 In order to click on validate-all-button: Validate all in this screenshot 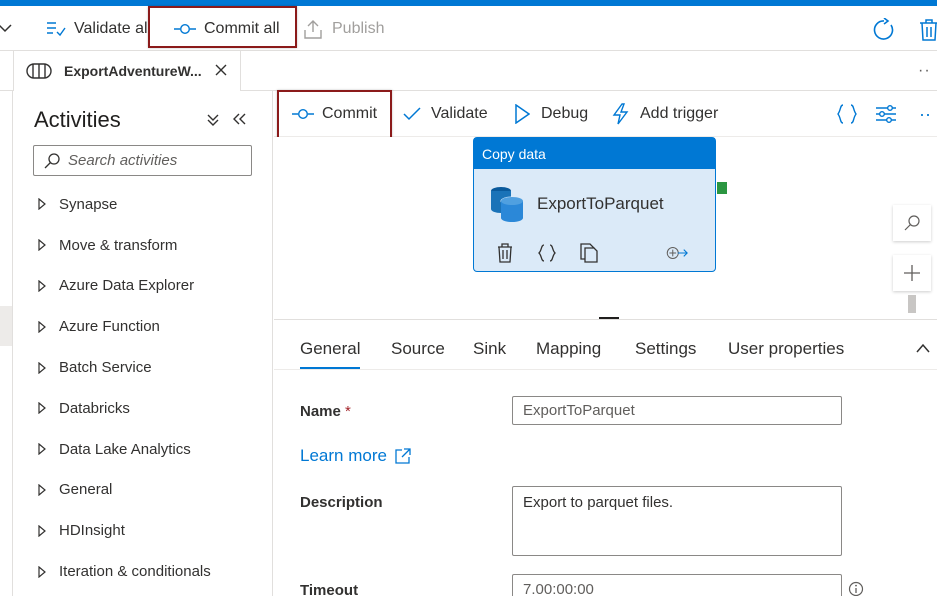, I will do `click(98, 29)`.